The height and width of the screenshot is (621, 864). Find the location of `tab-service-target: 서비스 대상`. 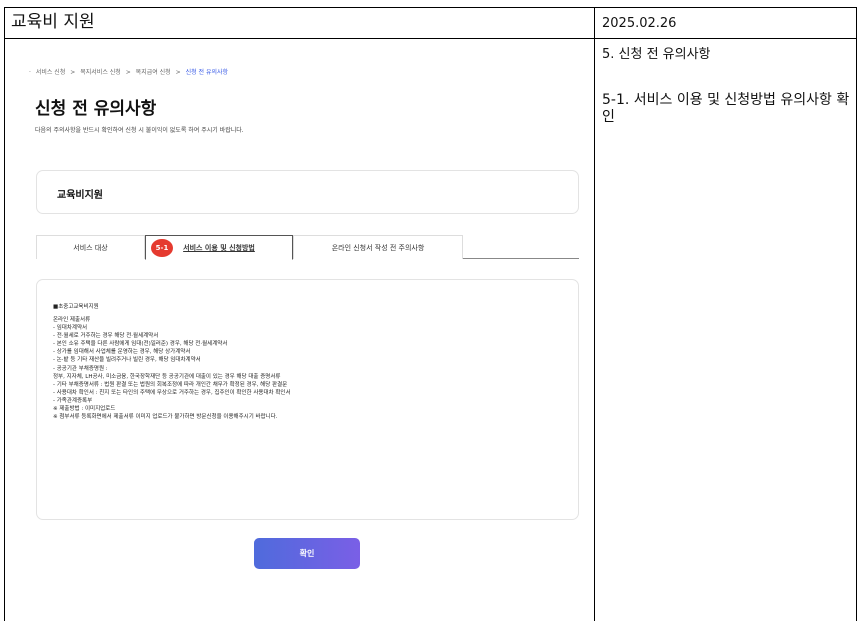

tab-service-target: 서비스 대상 is located at coordinates (90, 247).